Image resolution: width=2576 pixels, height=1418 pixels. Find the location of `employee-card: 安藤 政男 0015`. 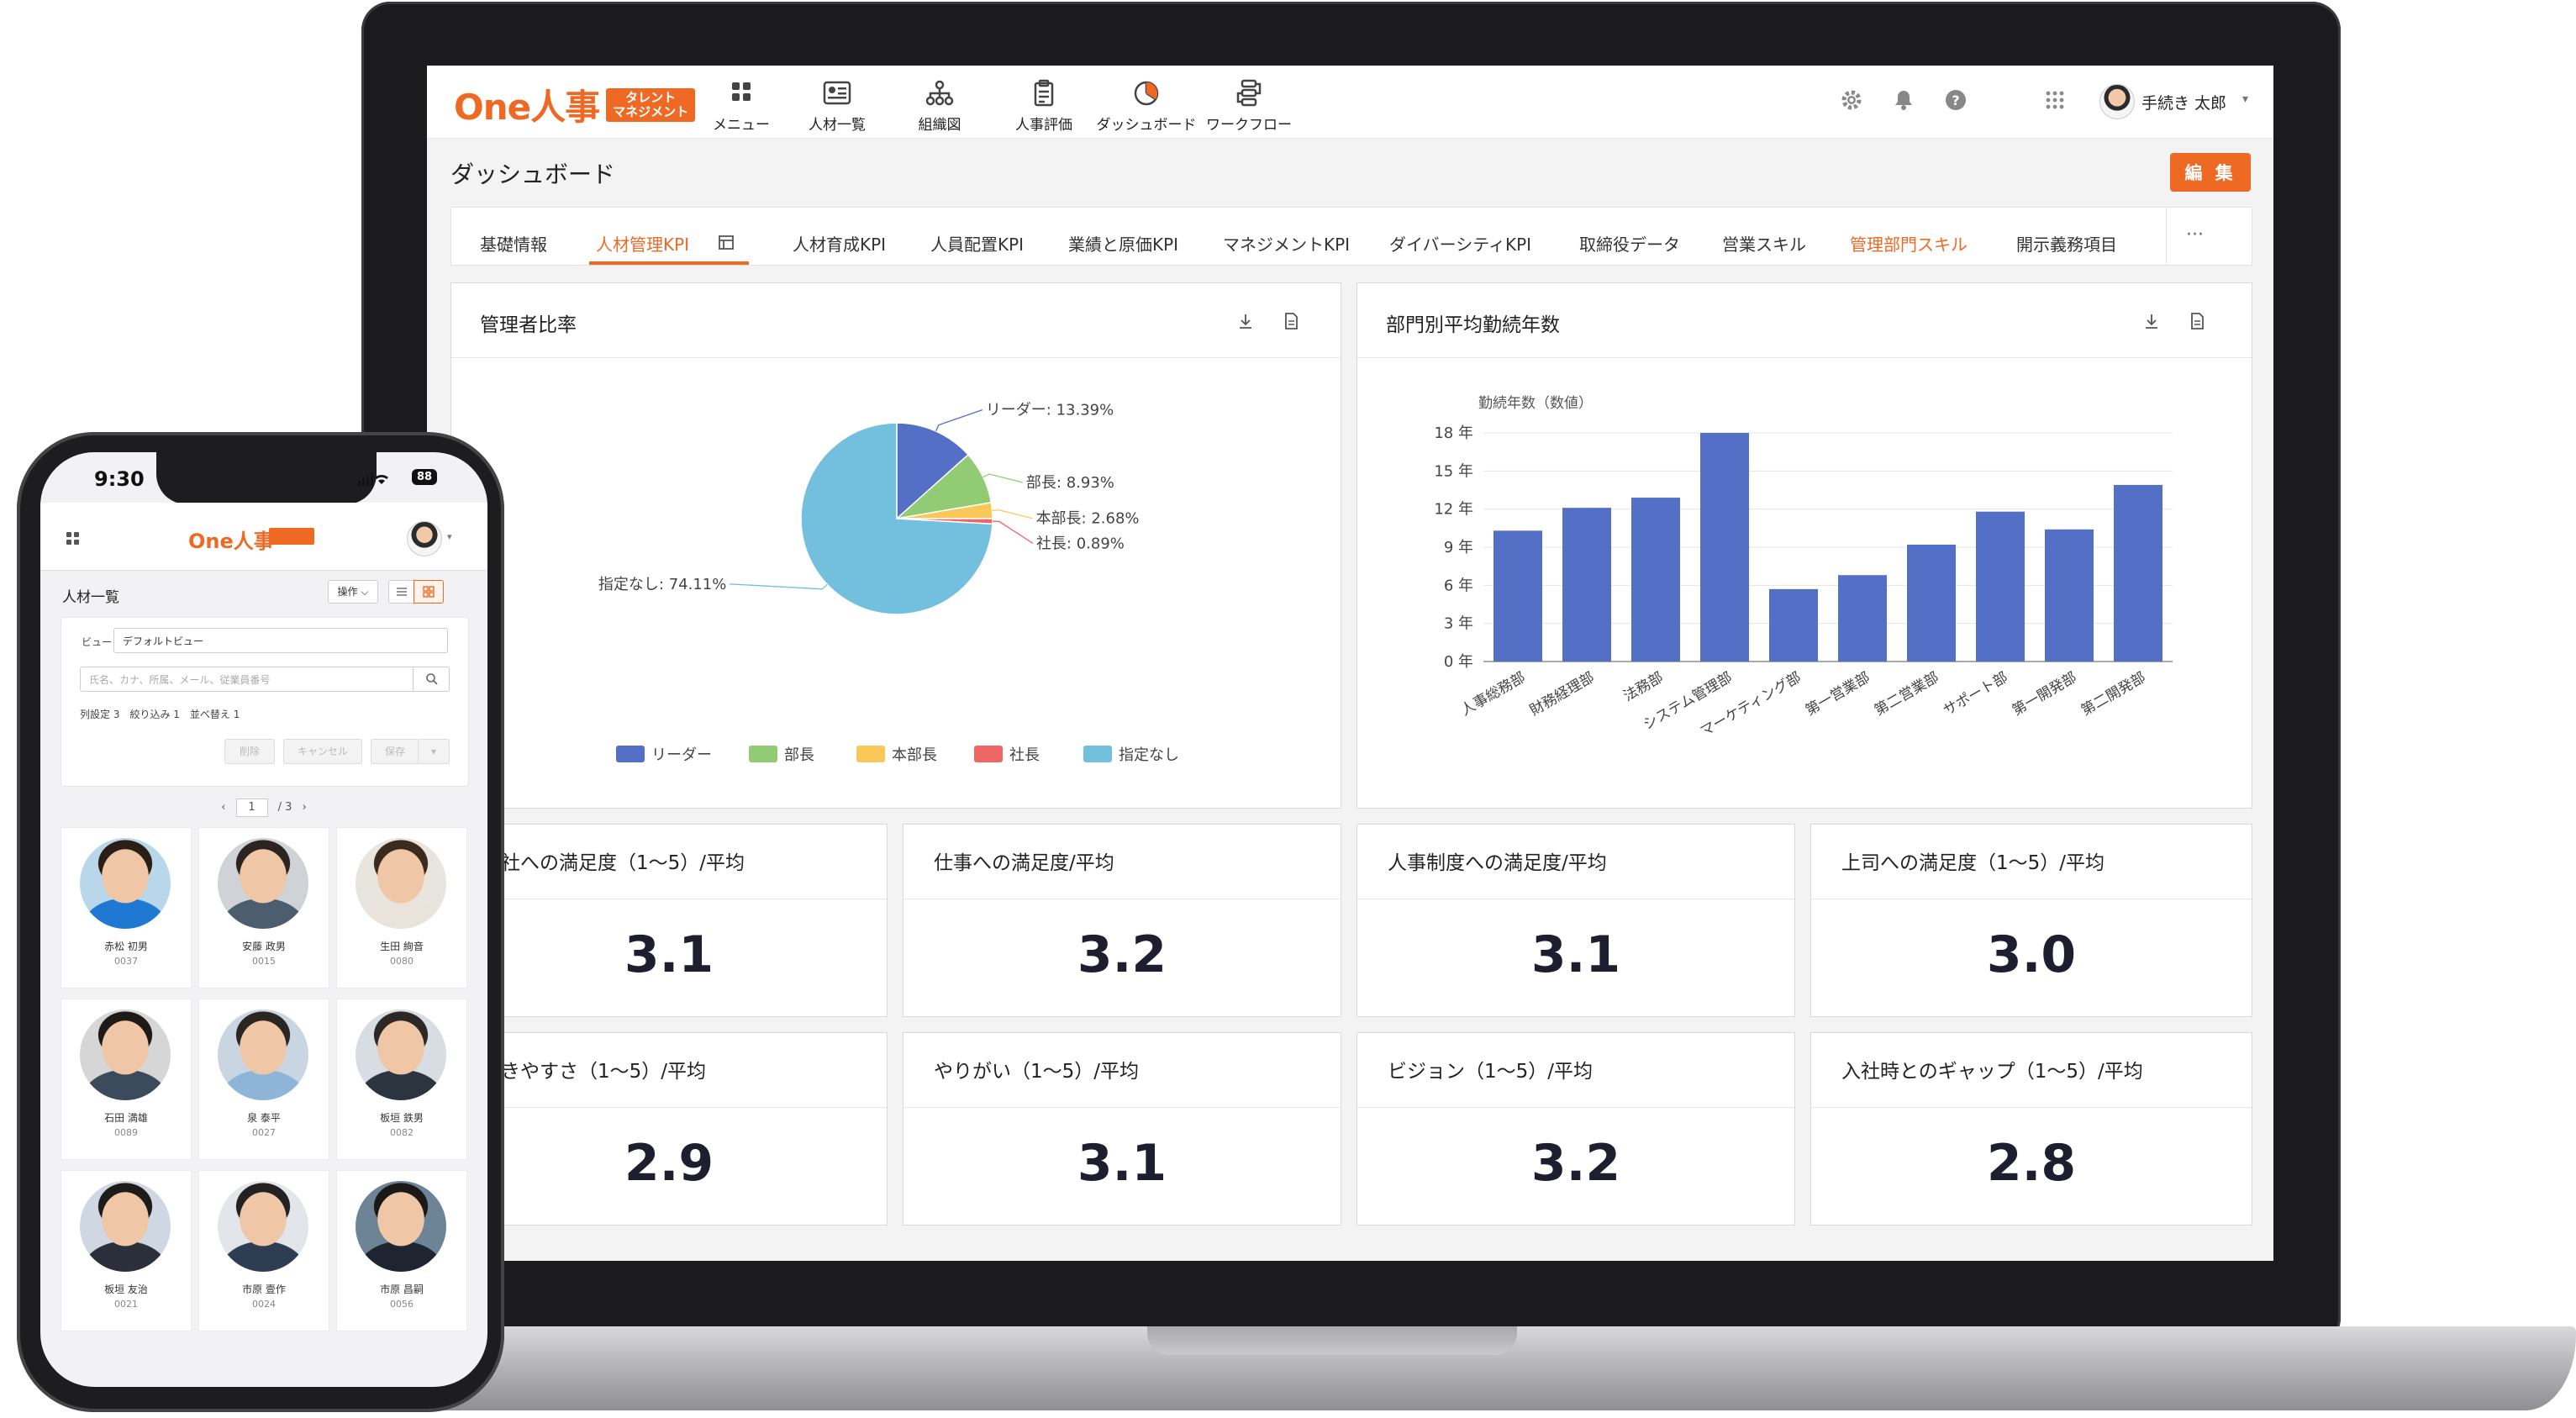

employee-card: 安藤 政男 0015 is located at coordinates (263, 908).